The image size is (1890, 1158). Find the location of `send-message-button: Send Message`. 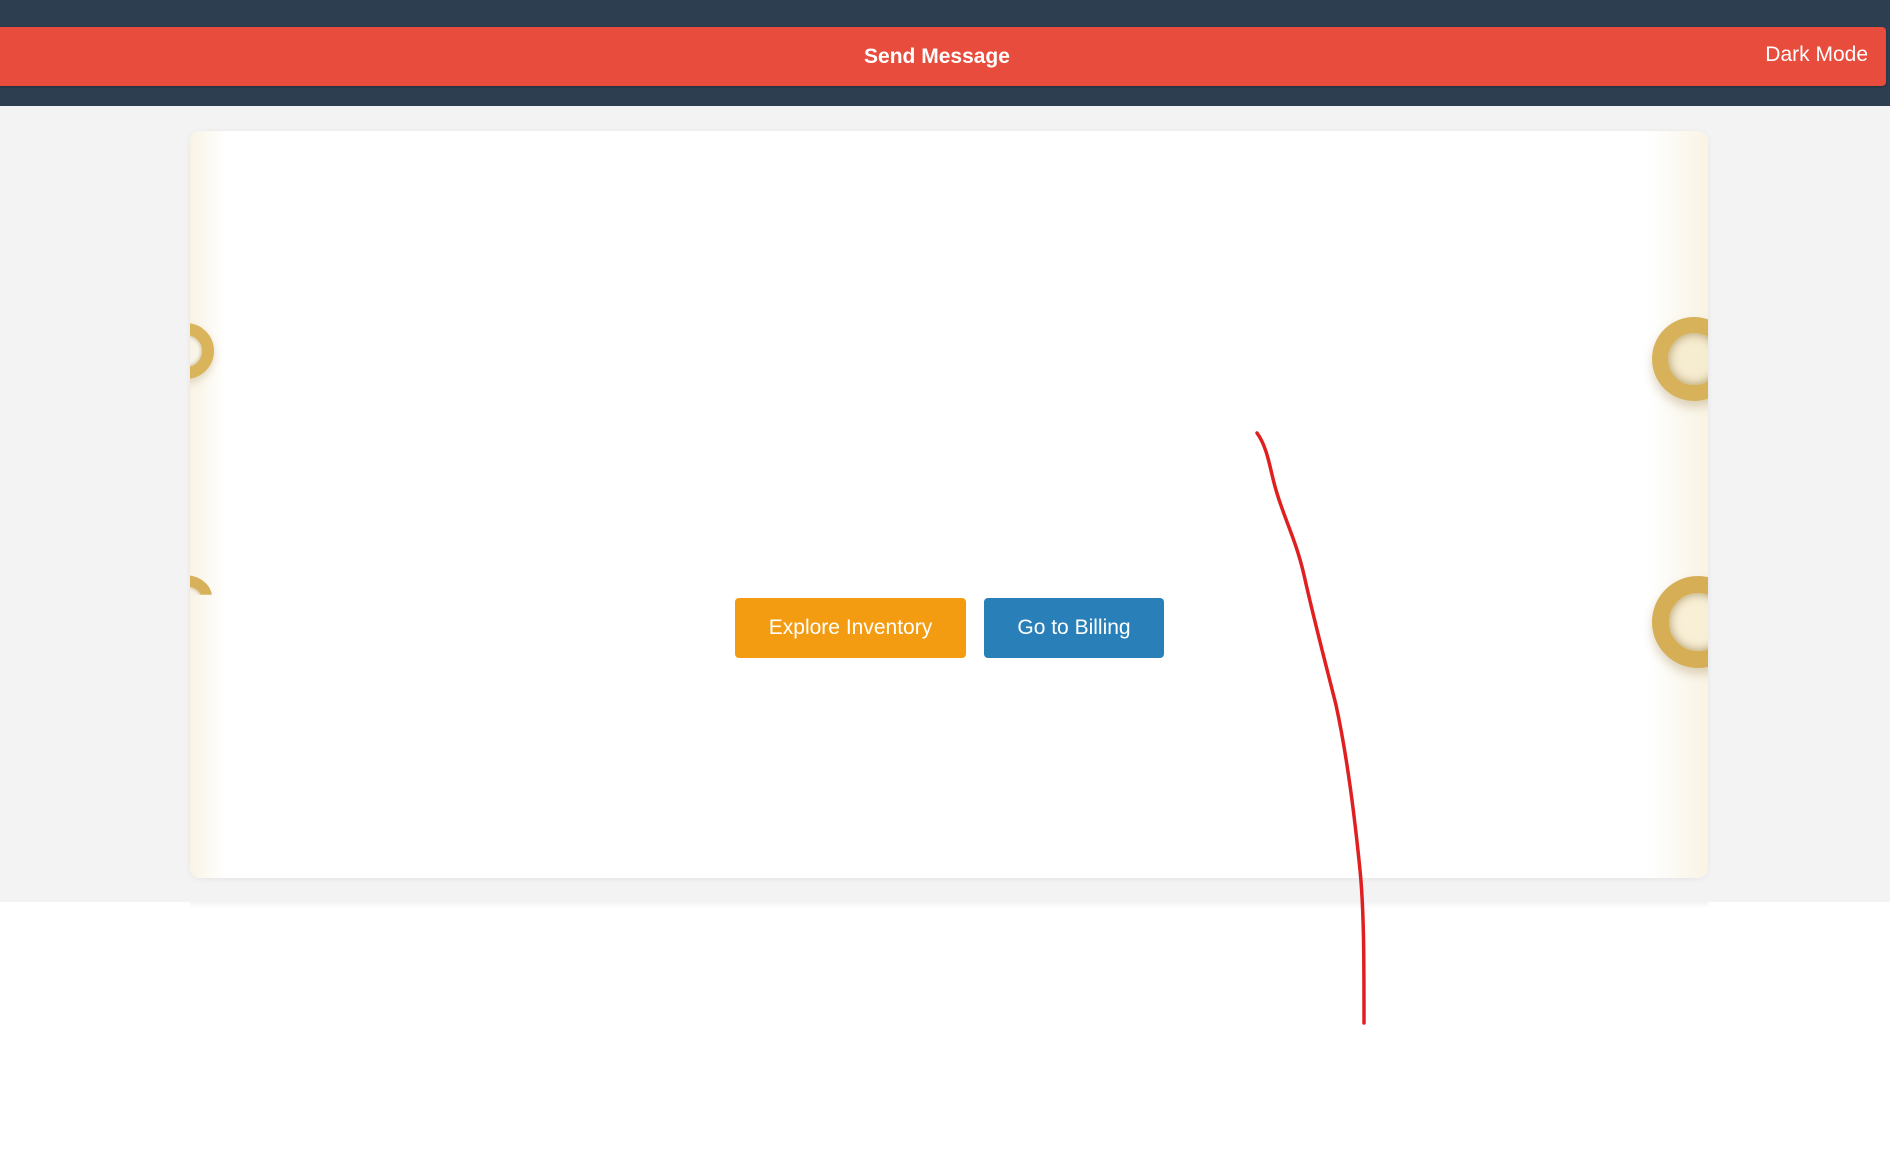

send-message-button: Send Message is located at coordinates (937, 56).